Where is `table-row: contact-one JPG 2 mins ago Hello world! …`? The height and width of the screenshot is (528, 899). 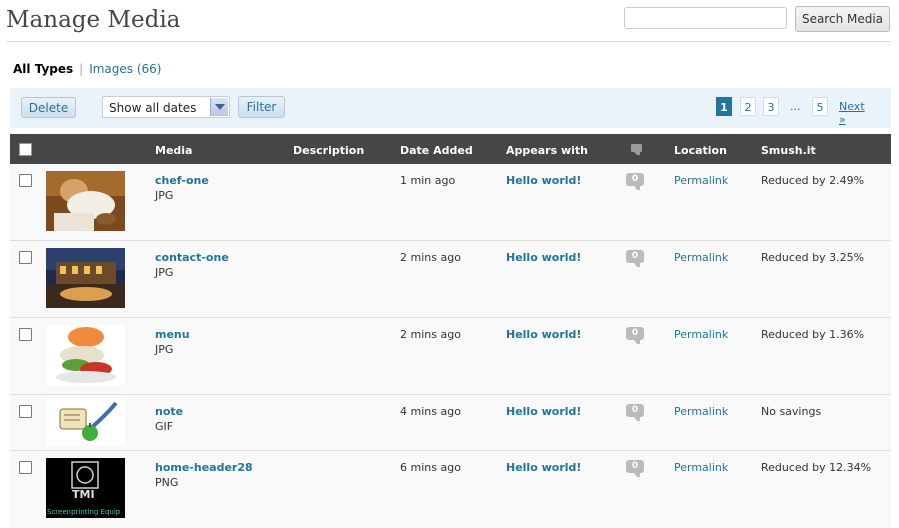 table-row: contact-one JPG 2 mins ago Hello world! … is located at coordinates (450, 279).